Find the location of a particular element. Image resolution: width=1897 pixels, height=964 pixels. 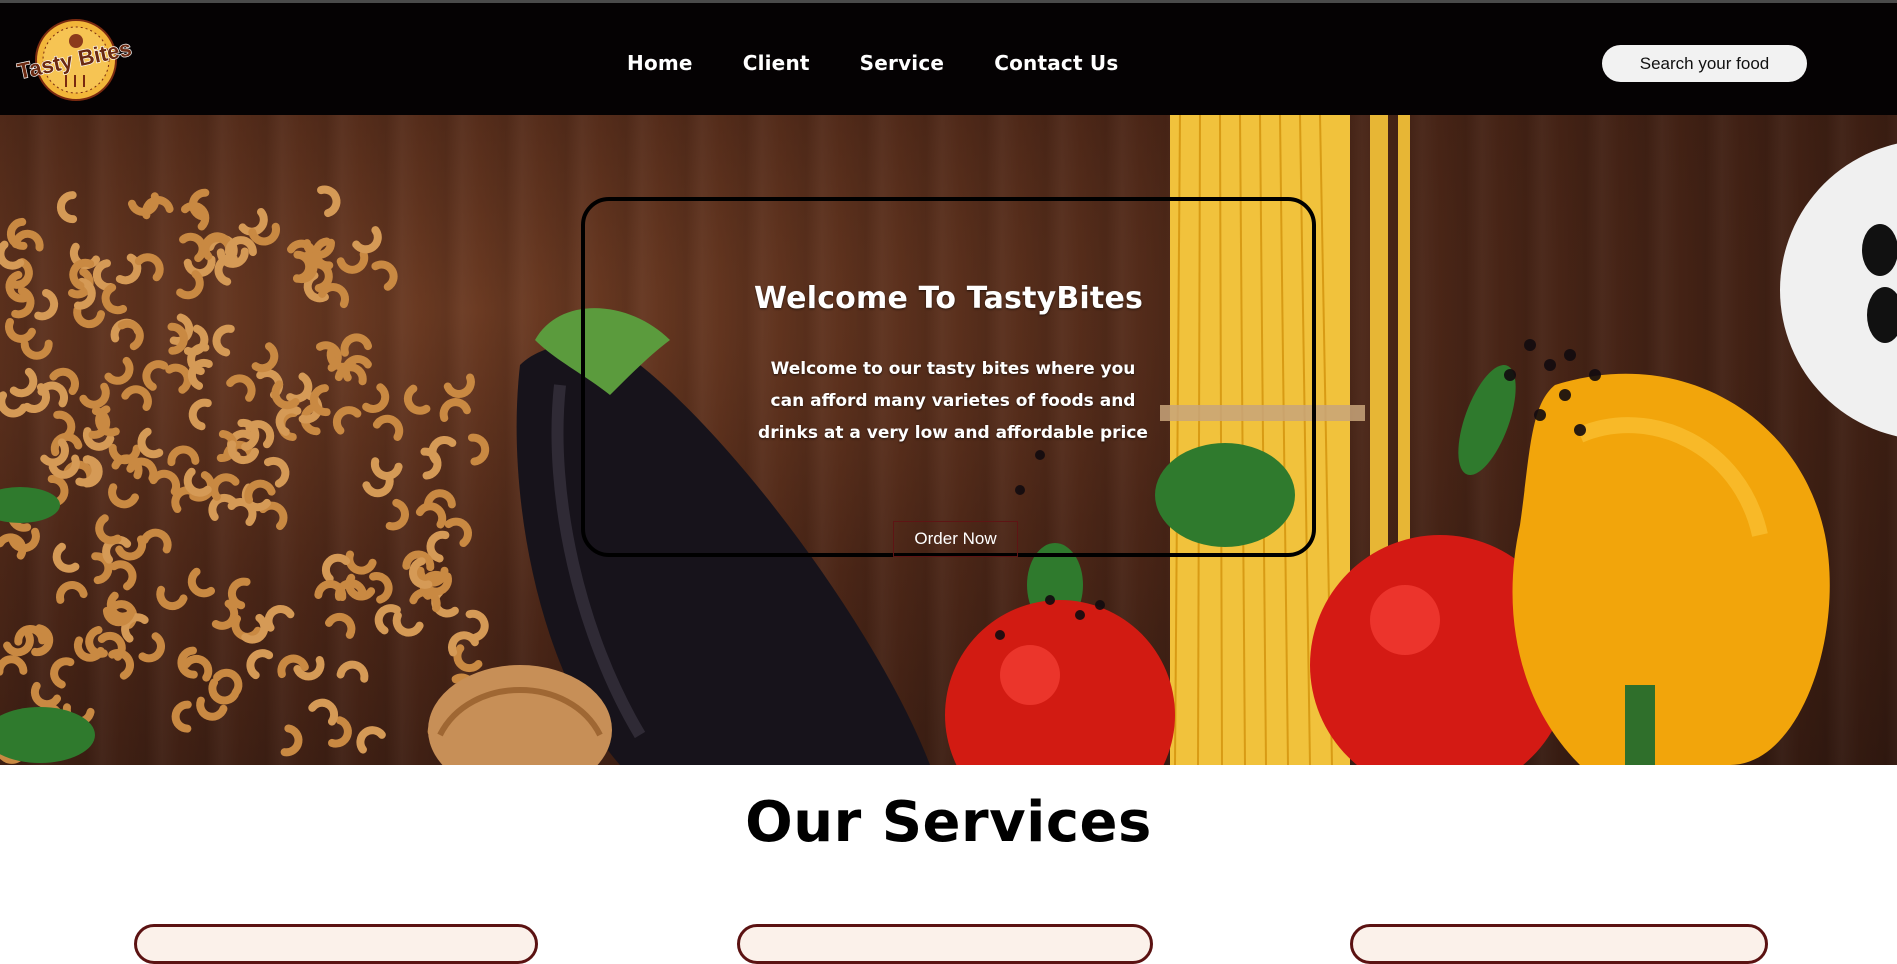

main-nav: Home Client Service Contact Us is located at coordinates (872, 63).